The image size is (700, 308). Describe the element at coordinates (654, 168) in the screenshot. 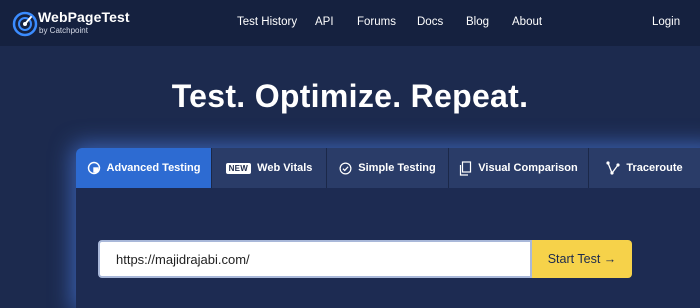

I see `tab-label: Traceroute` at that location.